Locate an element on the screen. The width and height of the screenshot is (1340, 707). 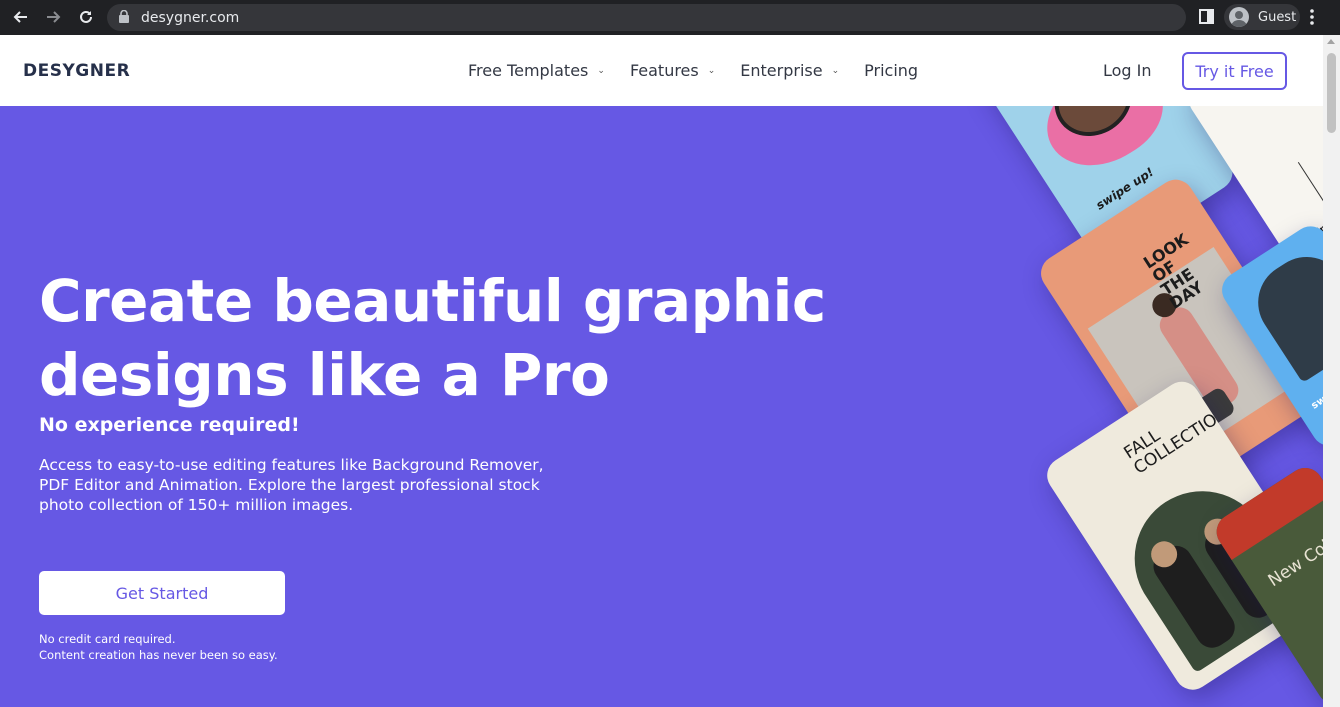
profile-label: Guest is located at coordinates (1277, 17).